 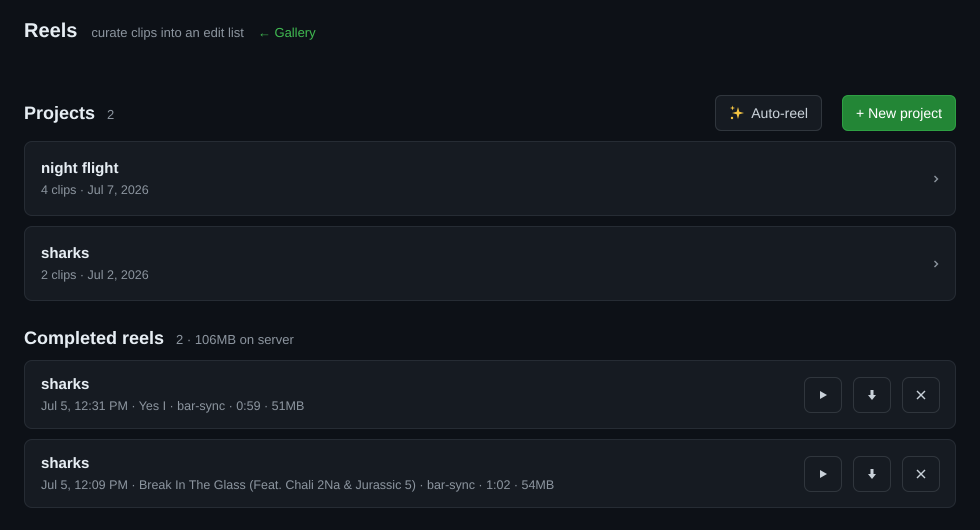 I want to click on page-subtitle: curate clips into an edit list, so click(x=167, y=32).